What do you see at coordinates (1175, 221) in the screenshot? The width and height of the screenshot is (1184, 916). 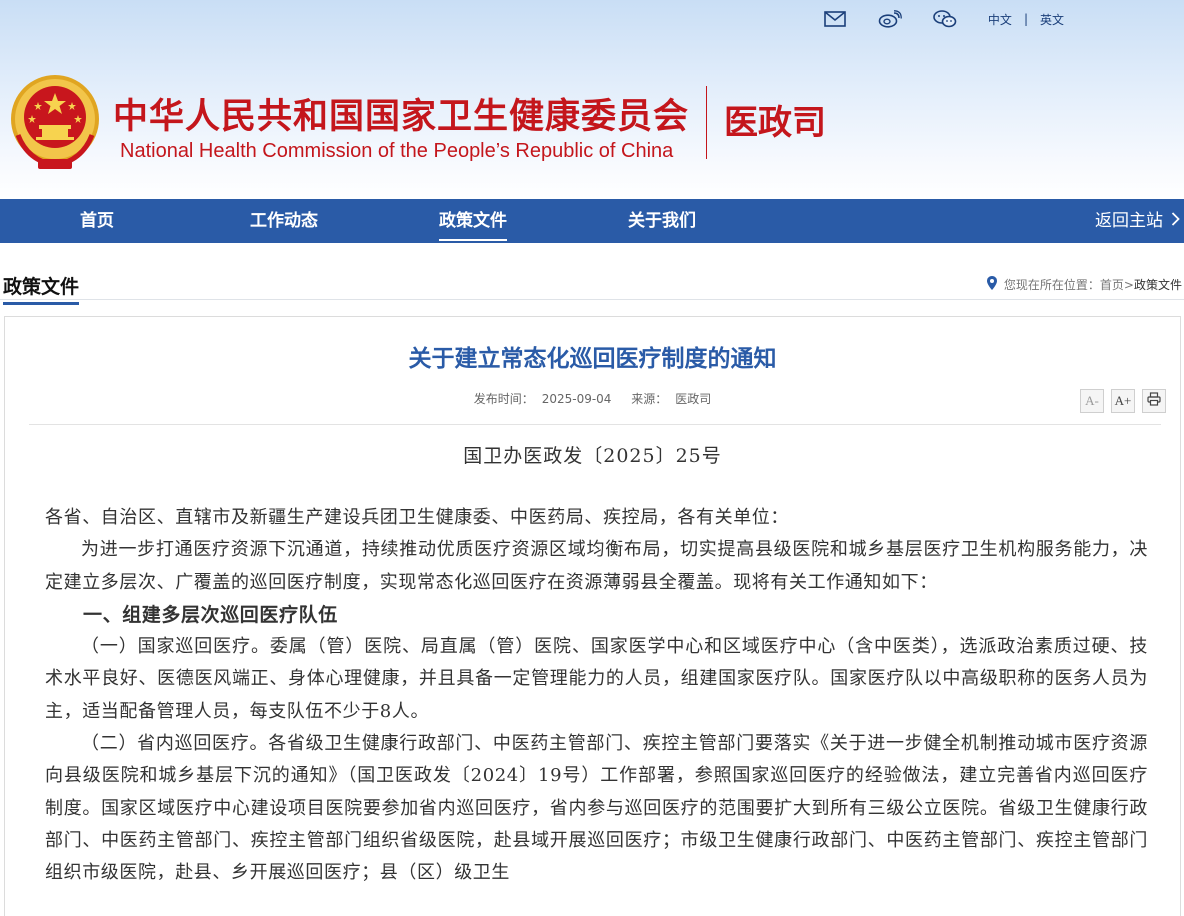 I see `chevron-right-icon` at bounding box center [1175, 221].